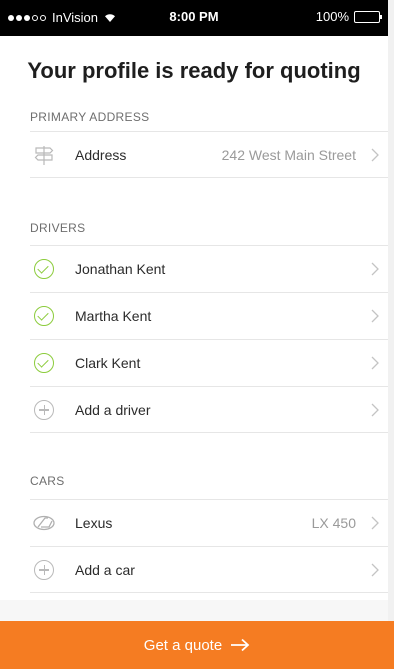 The height and width of the screenshot is (669, 394). Describe the element at coordinates (209, 362) in the screenshot. I see `driver-row-clark-kent: Clark Kent` at that location.